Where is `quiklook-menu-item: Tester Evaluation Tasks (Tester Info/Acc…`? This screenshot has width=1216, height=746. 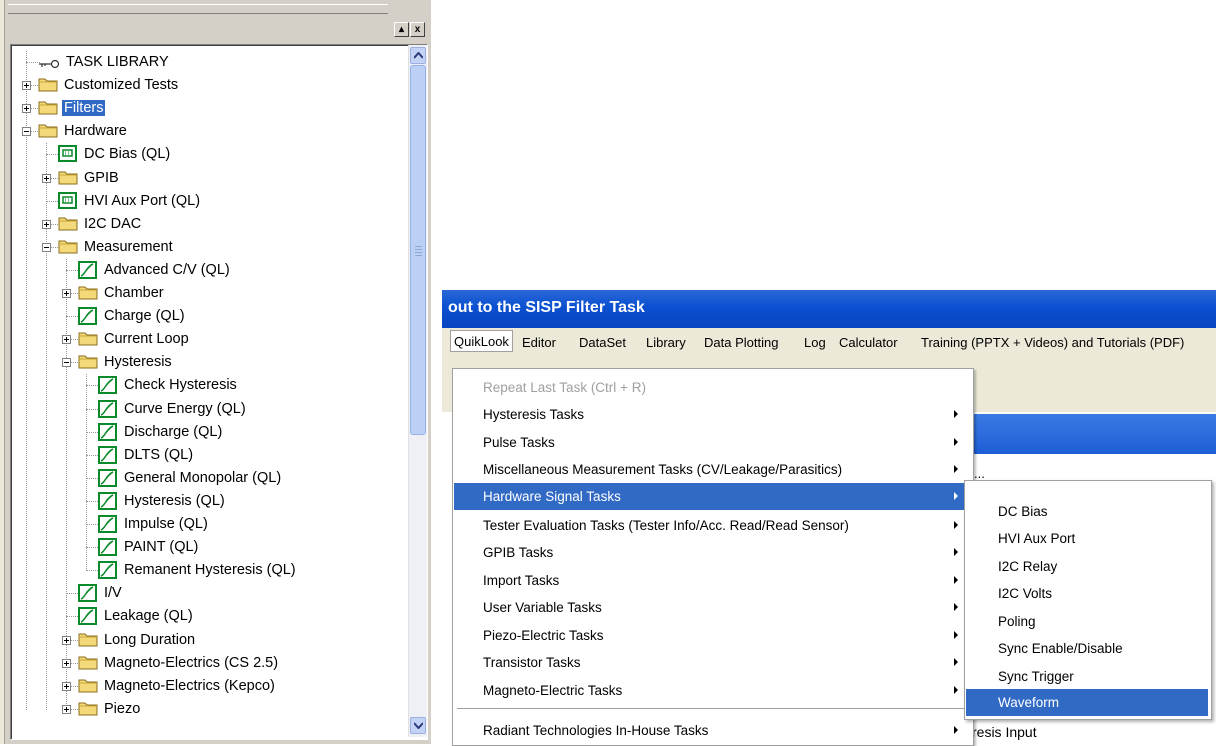 quiklook-menu-item: Tester Evaluation Tasks (Tester Info/Acc… is located at coordinates (712, 525).